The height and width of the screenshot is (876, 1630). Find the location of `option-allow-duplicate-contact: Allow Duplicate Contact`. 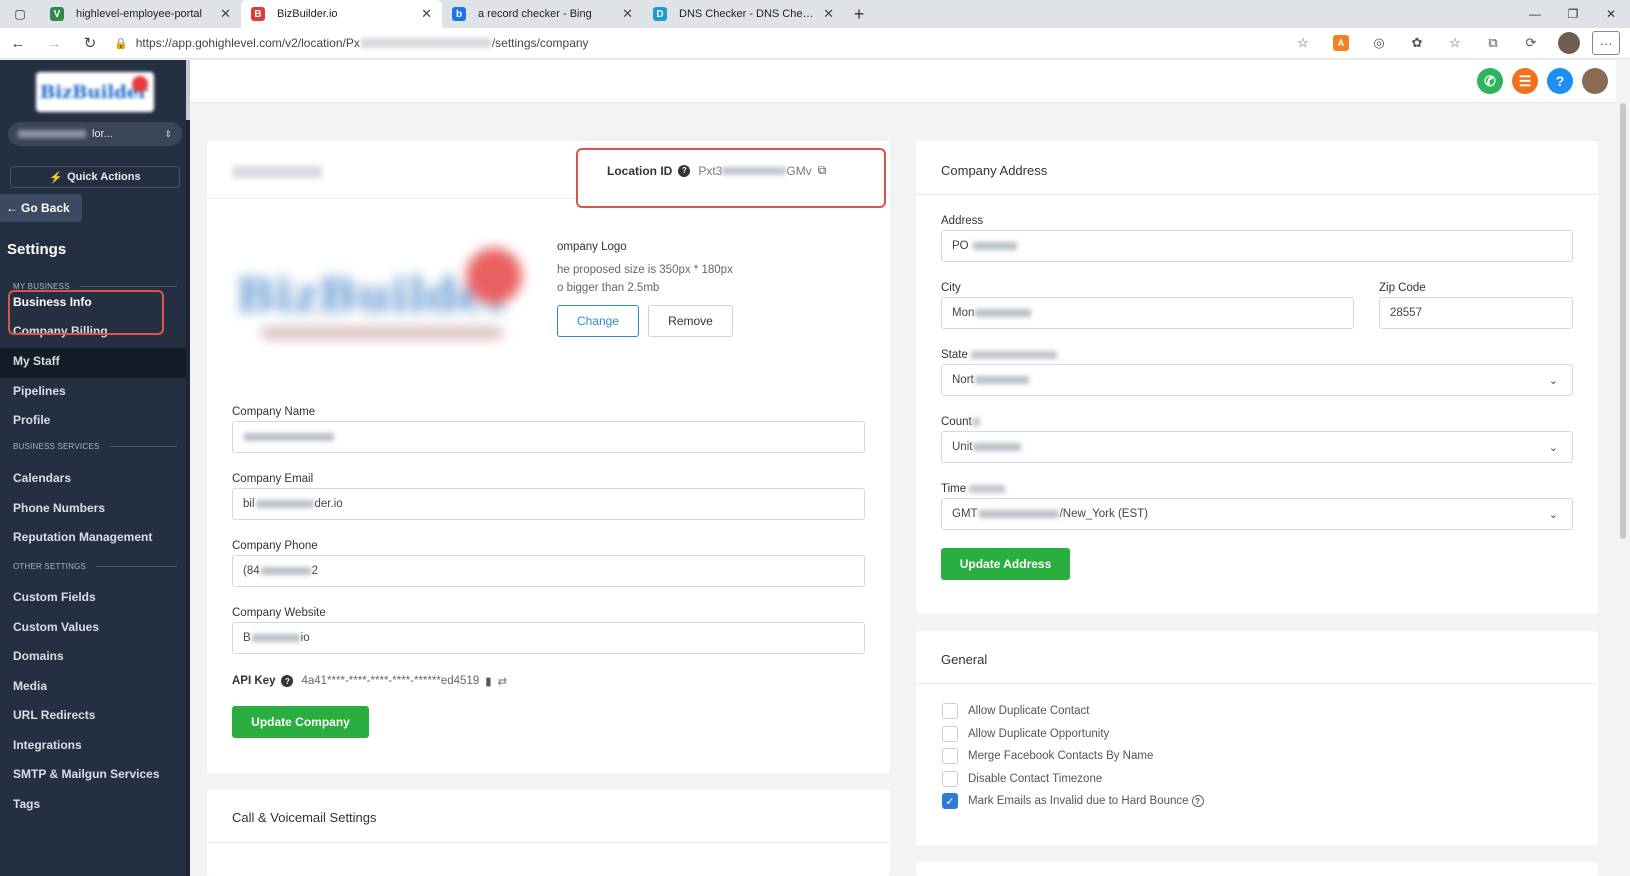

option-allow-duplicate-contact: Allow Duplicate Contact is located at coordinates (1015, 711).